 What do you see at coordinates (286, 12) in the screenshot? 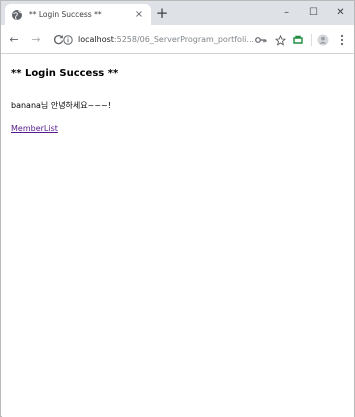
I see `minimize-button: –` at bounding box center [286, 12].